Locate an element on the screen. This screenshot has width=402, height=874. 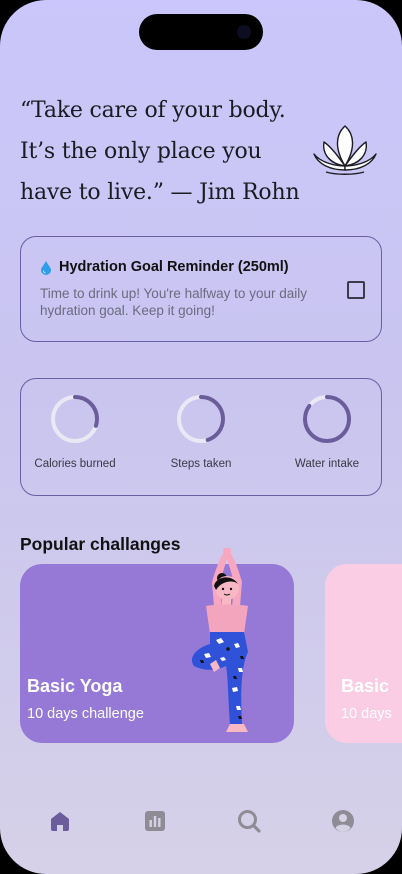
chart-icon is located at coordinates (155, 821).